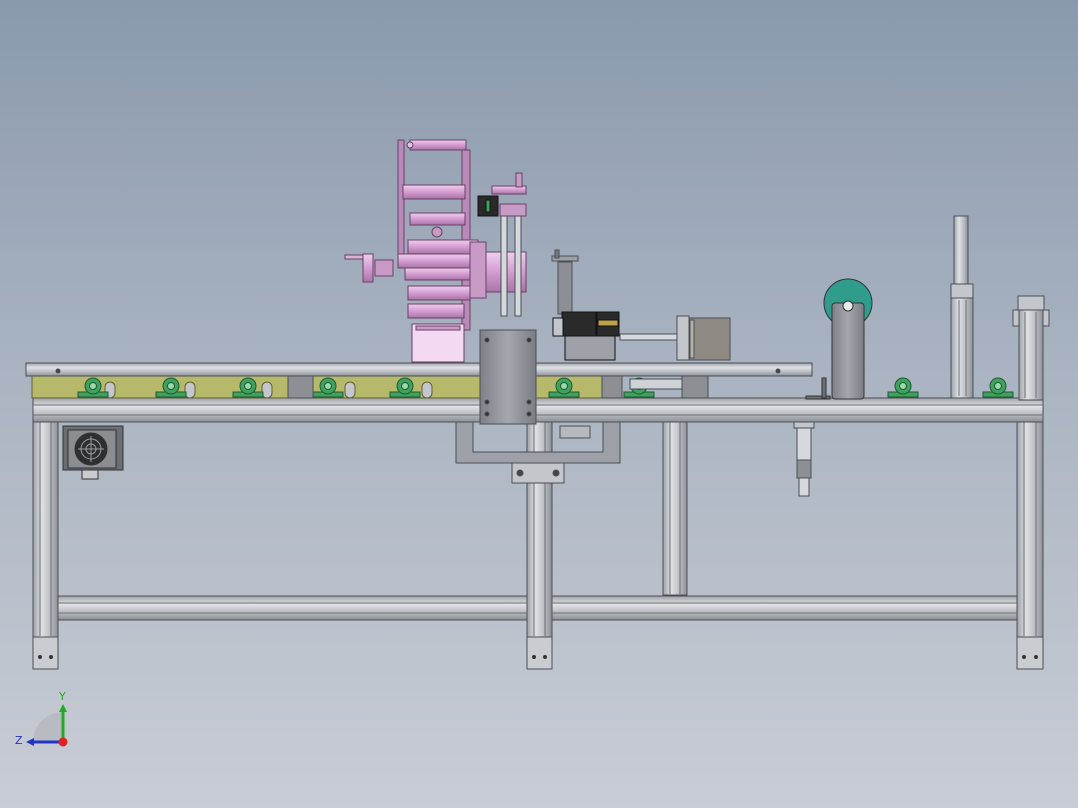 The width and height of the screenshot is (1078, 808). What do you see at coordinates (30, 742) in the screenshot?
I see `z-arrow-head` at bounding box center [30, 742].